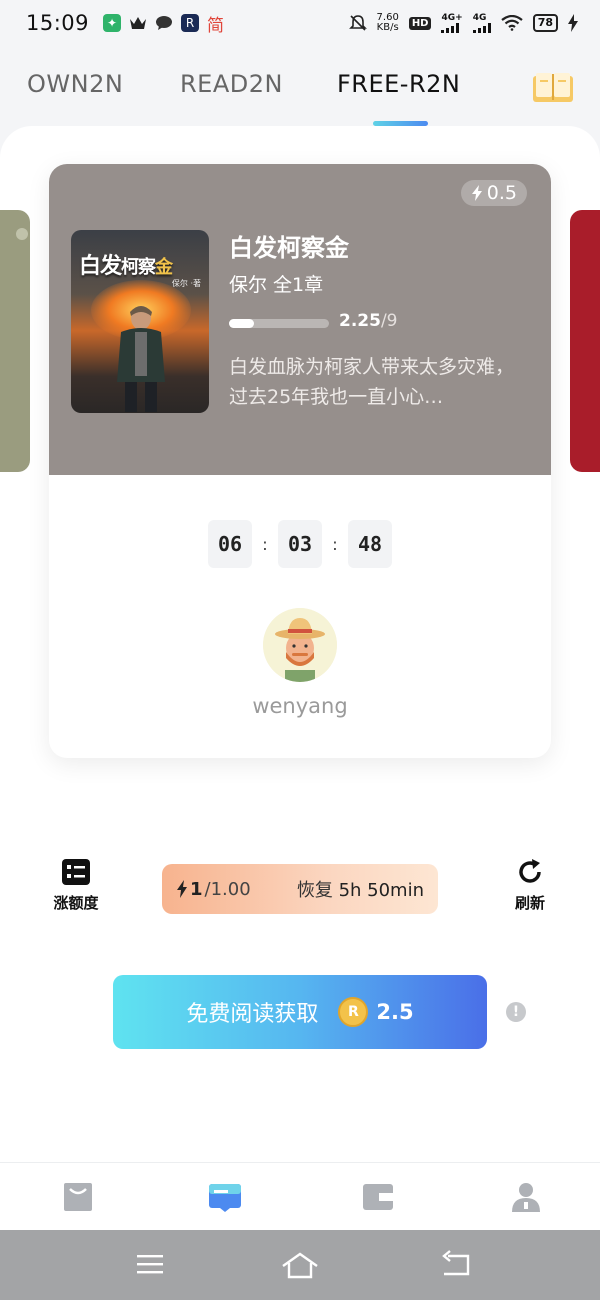  Describe the element at coordinates (276, 285) in the screenshot. I see `book-meta: 保尔 全1章` at that location.